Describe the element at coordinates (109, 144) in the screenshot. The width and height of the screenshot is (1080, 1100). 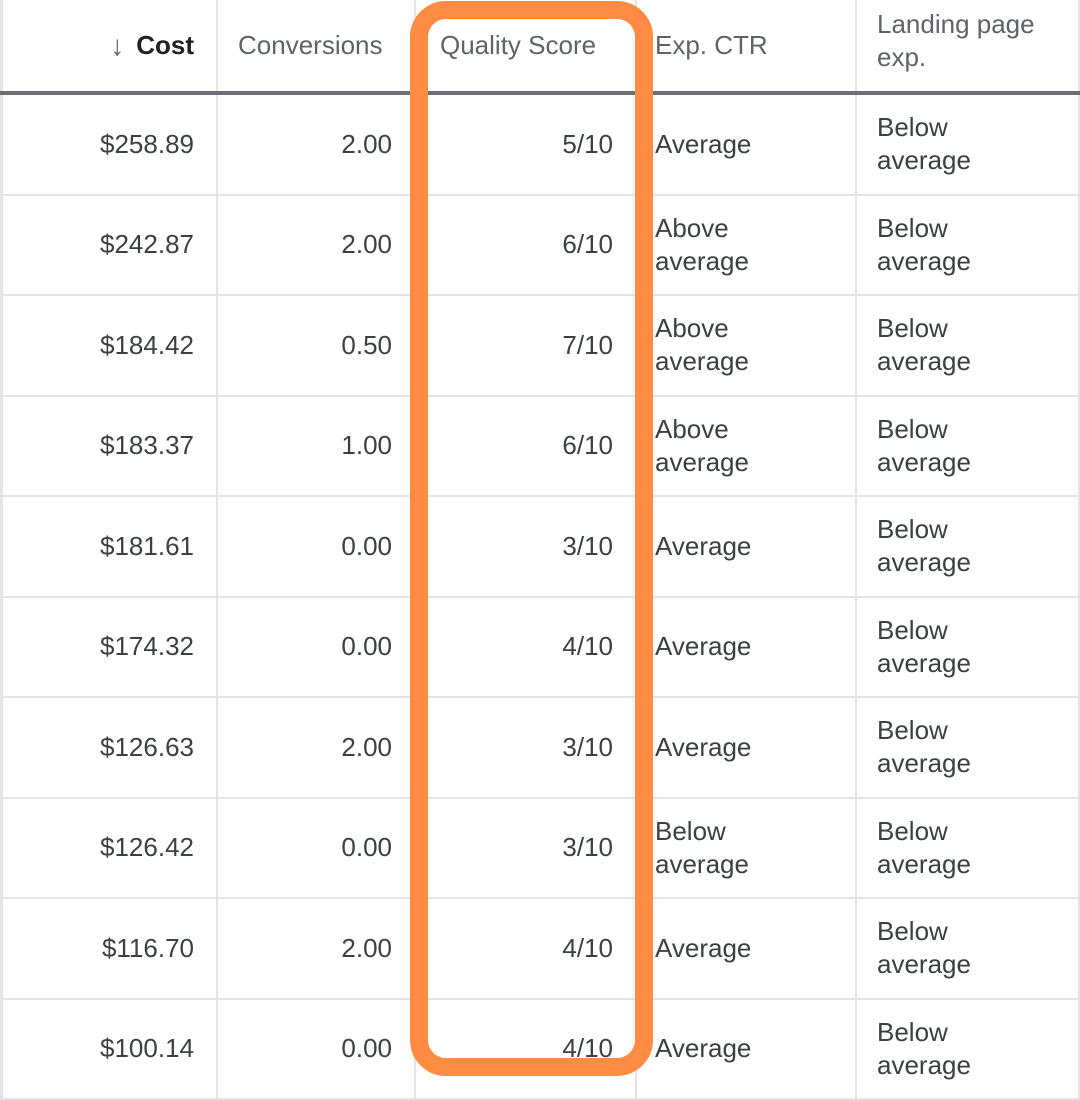
I see `cost-cell: $258.89` at that location.